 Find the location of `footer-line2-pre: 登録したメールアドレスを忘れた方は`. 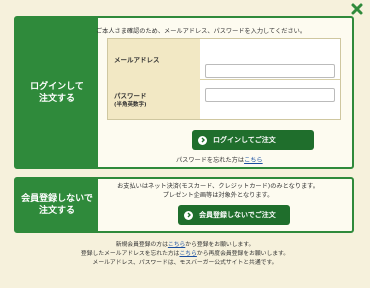

footer-line2-pre: 登録したメールアドレスを忘れた方は is located at coordinates (130, 254).